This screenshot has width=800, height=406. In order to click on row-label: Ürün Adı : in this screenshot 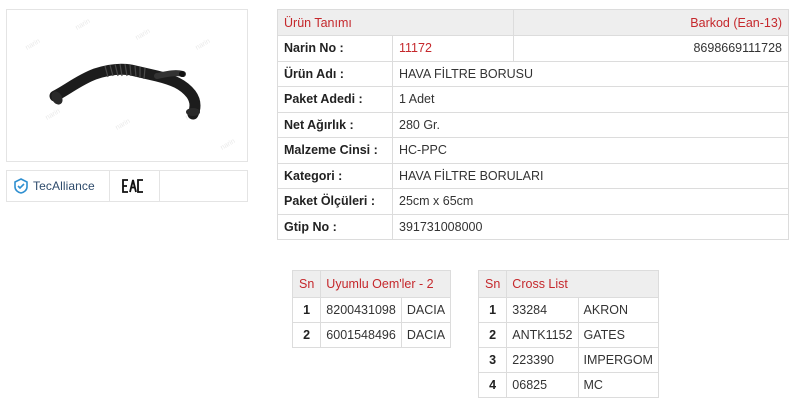, I will do `click(335, 73)`.